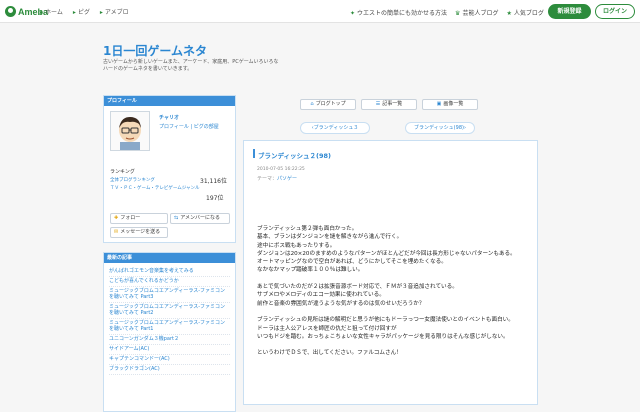  I want to click on prev-entry-link: ‹ブランディッシュ３, so click(335, 128).